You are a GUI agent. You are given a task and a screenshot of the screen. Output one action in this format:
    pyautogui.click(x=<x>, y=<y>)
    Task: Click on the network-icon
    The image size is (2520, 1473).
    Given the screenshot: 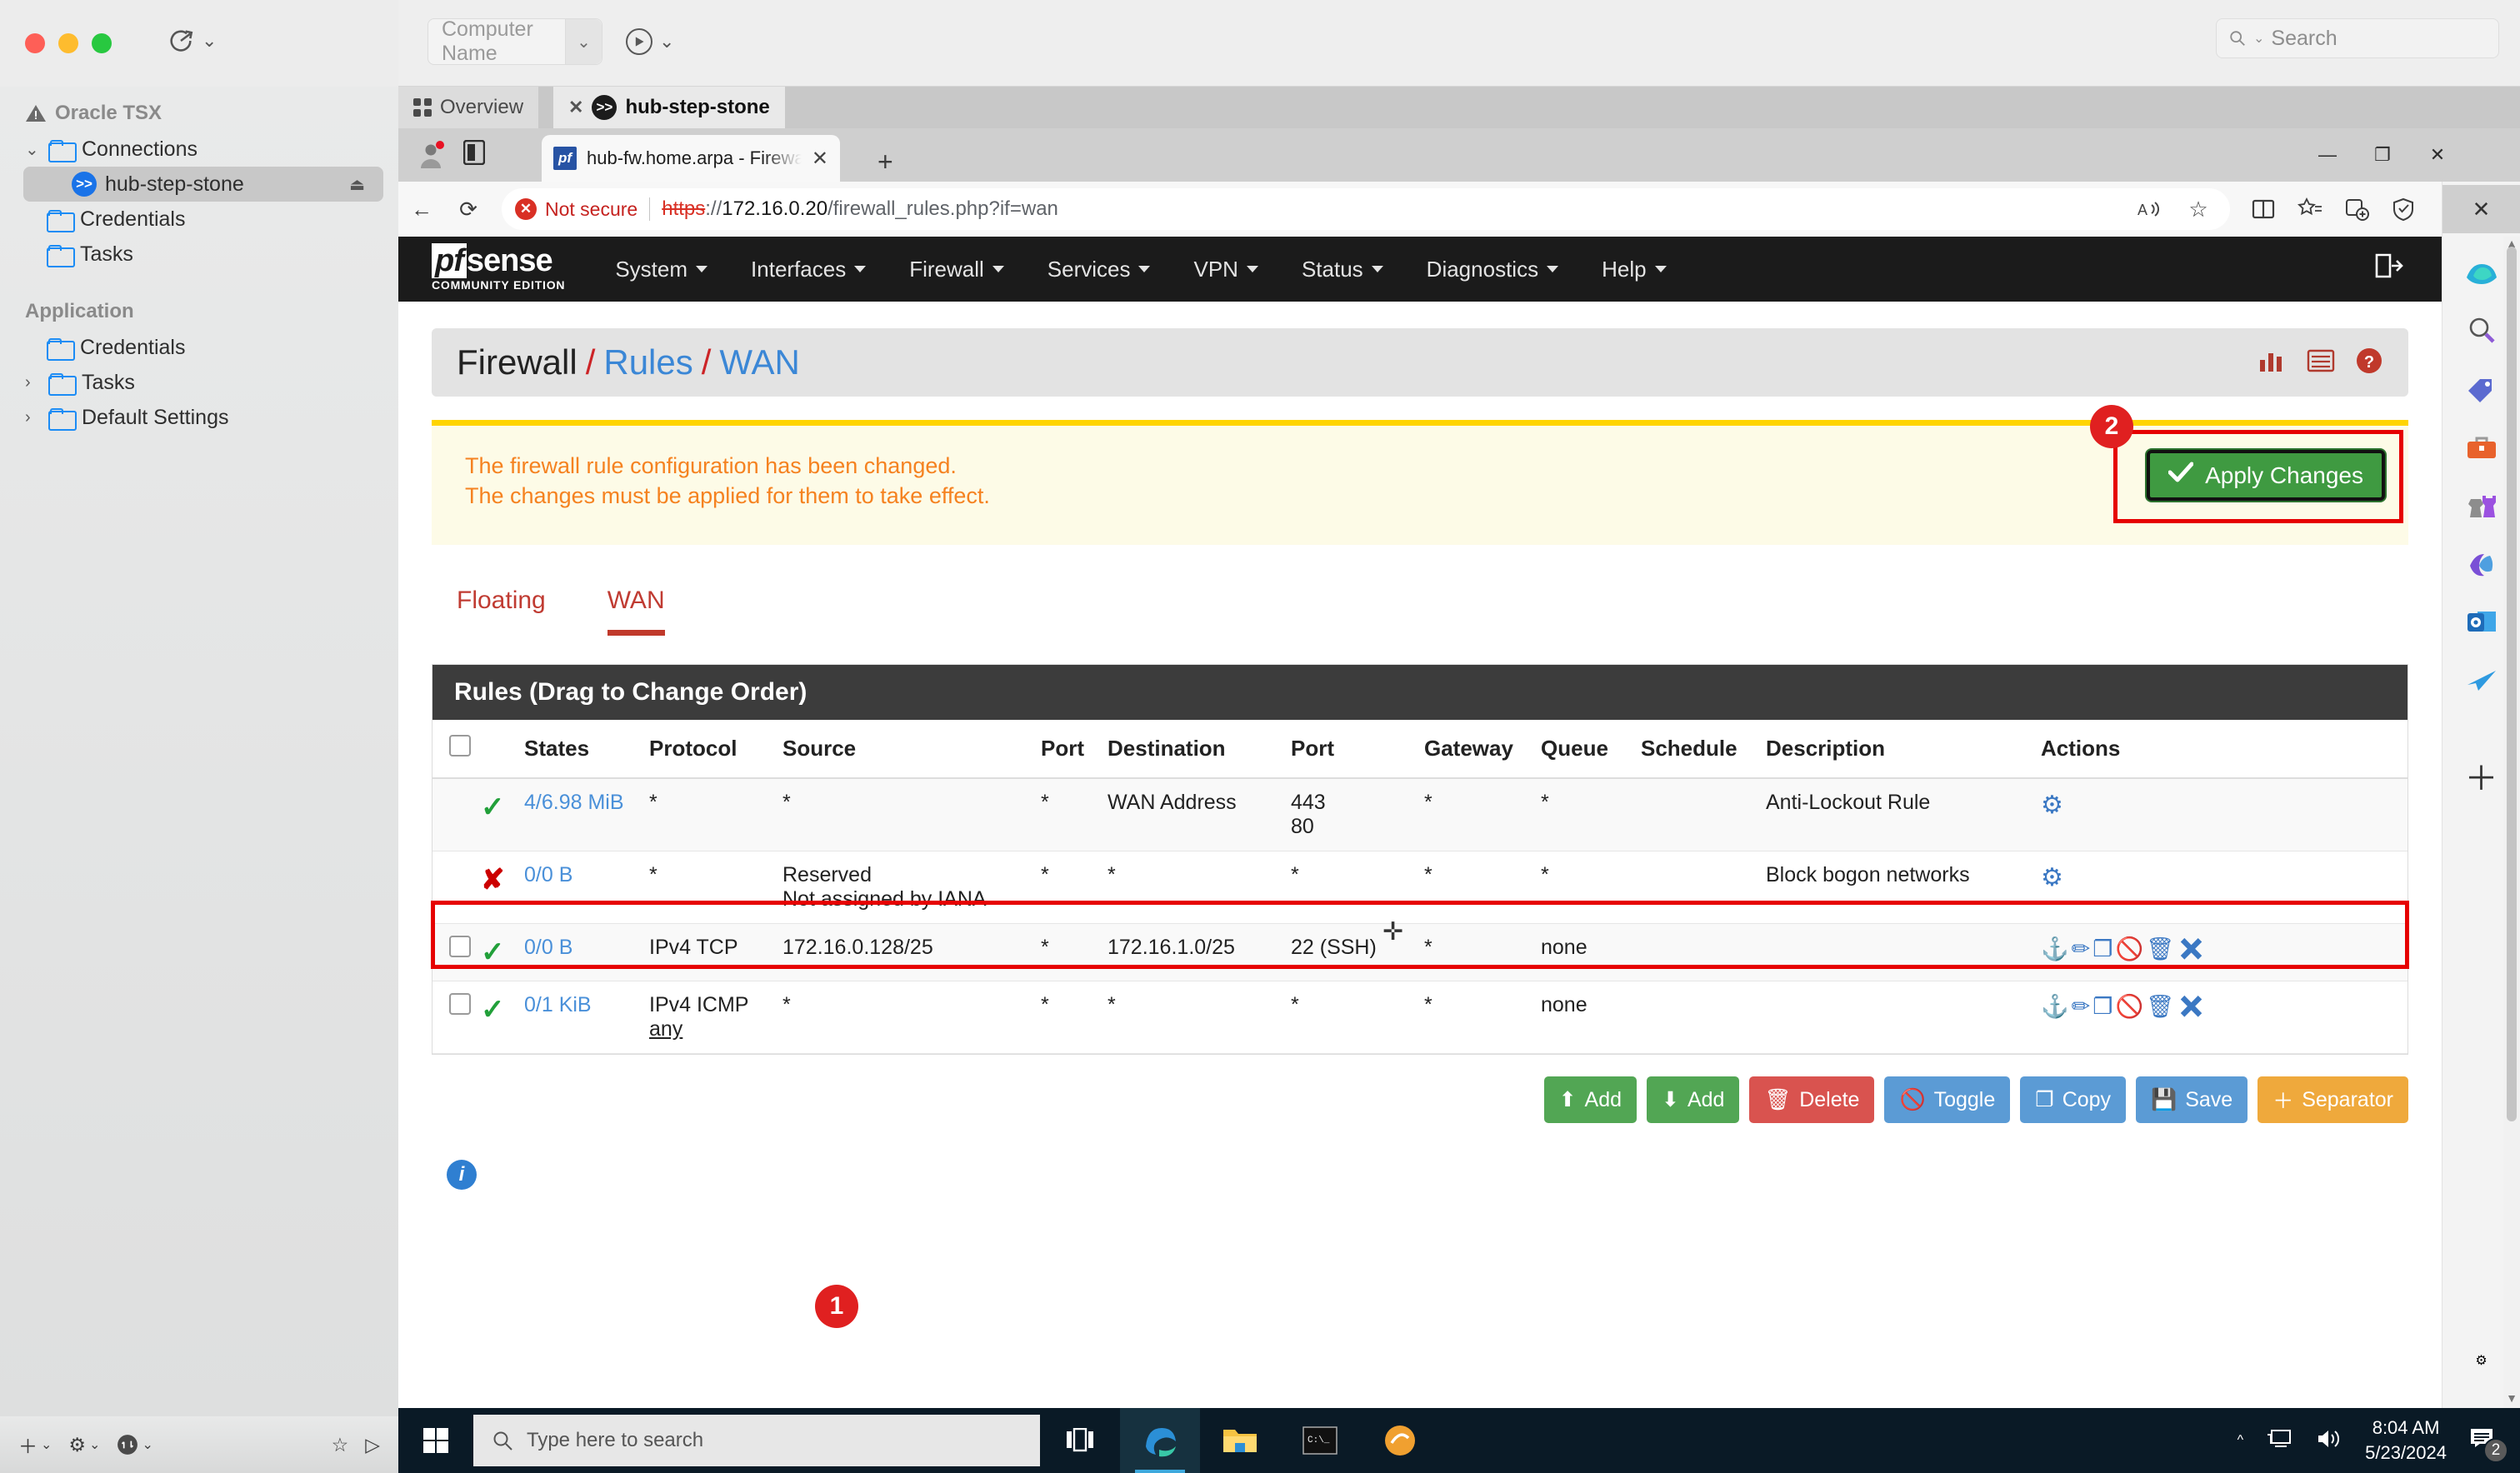 What is the action you would take?
    pyautogui.click(x=2279, y=1441)
    